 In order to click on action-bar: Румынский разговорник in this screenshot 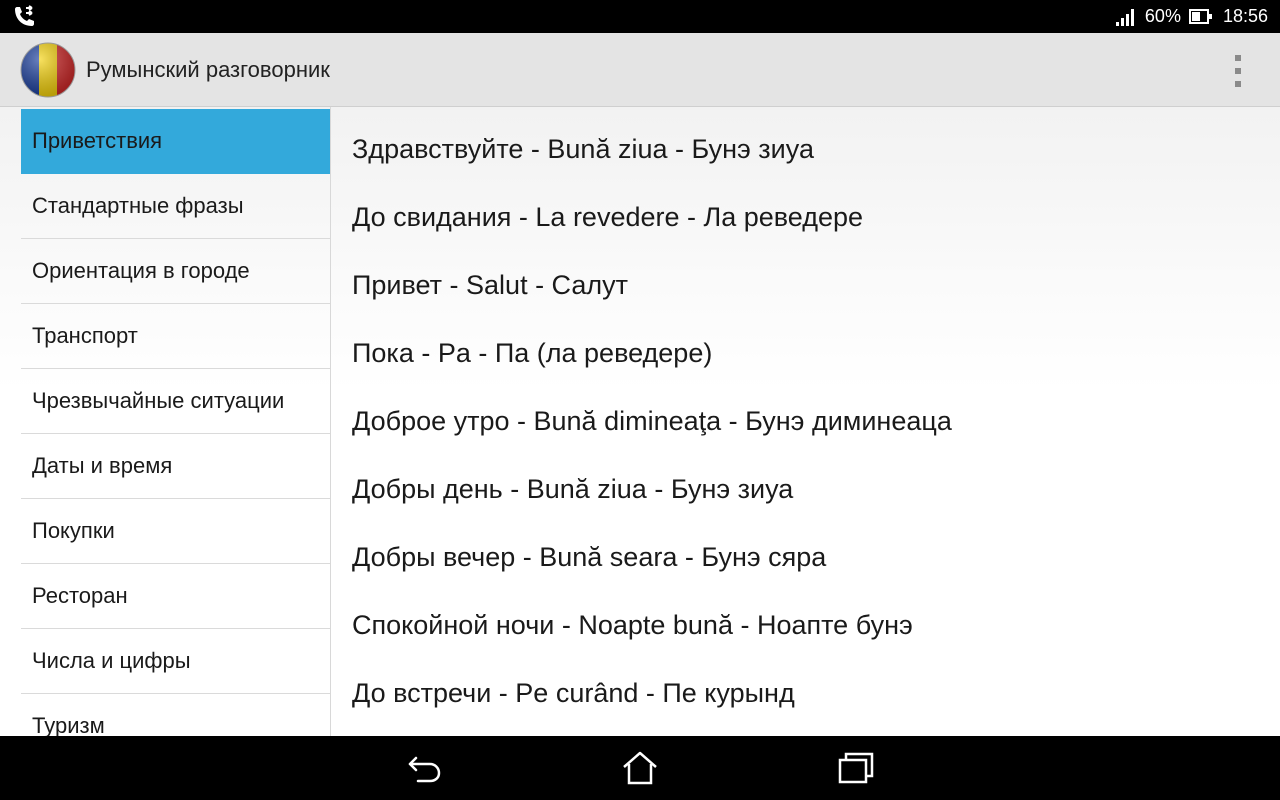, I will do `click(640, 70)`.